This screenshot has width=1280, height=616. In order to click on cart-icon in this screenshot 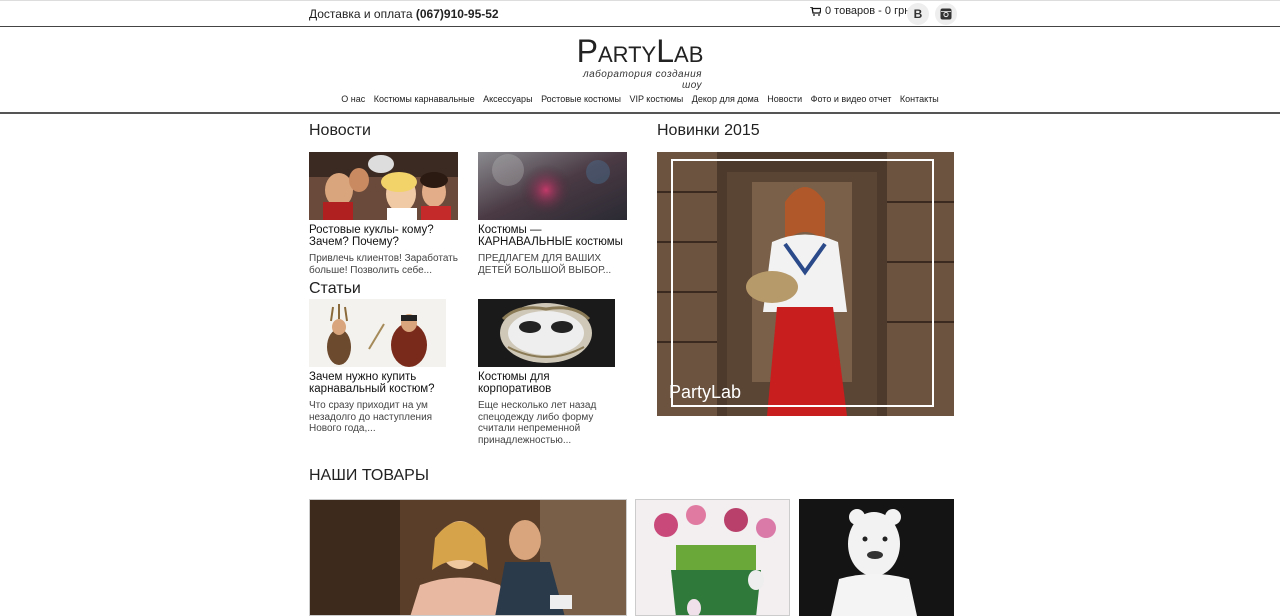, I will do `click(815, 11)`.